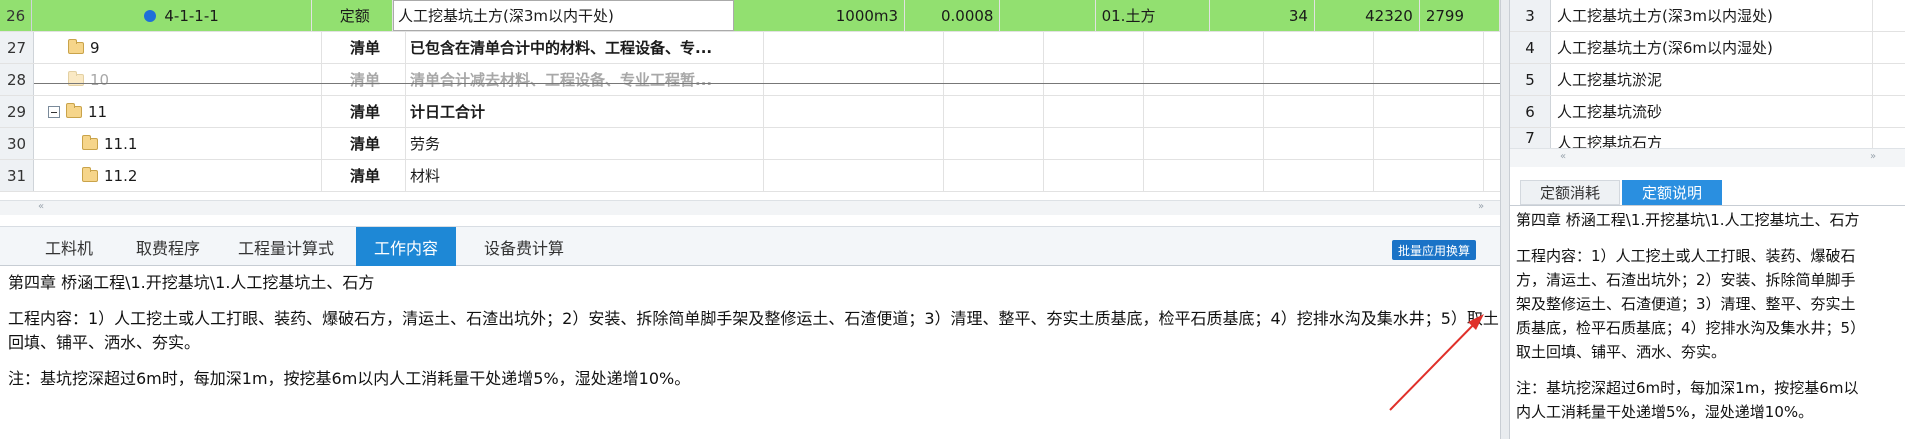 This screenshot has height=439, width=1905. I want to click on row-name: 材料, so click(585, 175).